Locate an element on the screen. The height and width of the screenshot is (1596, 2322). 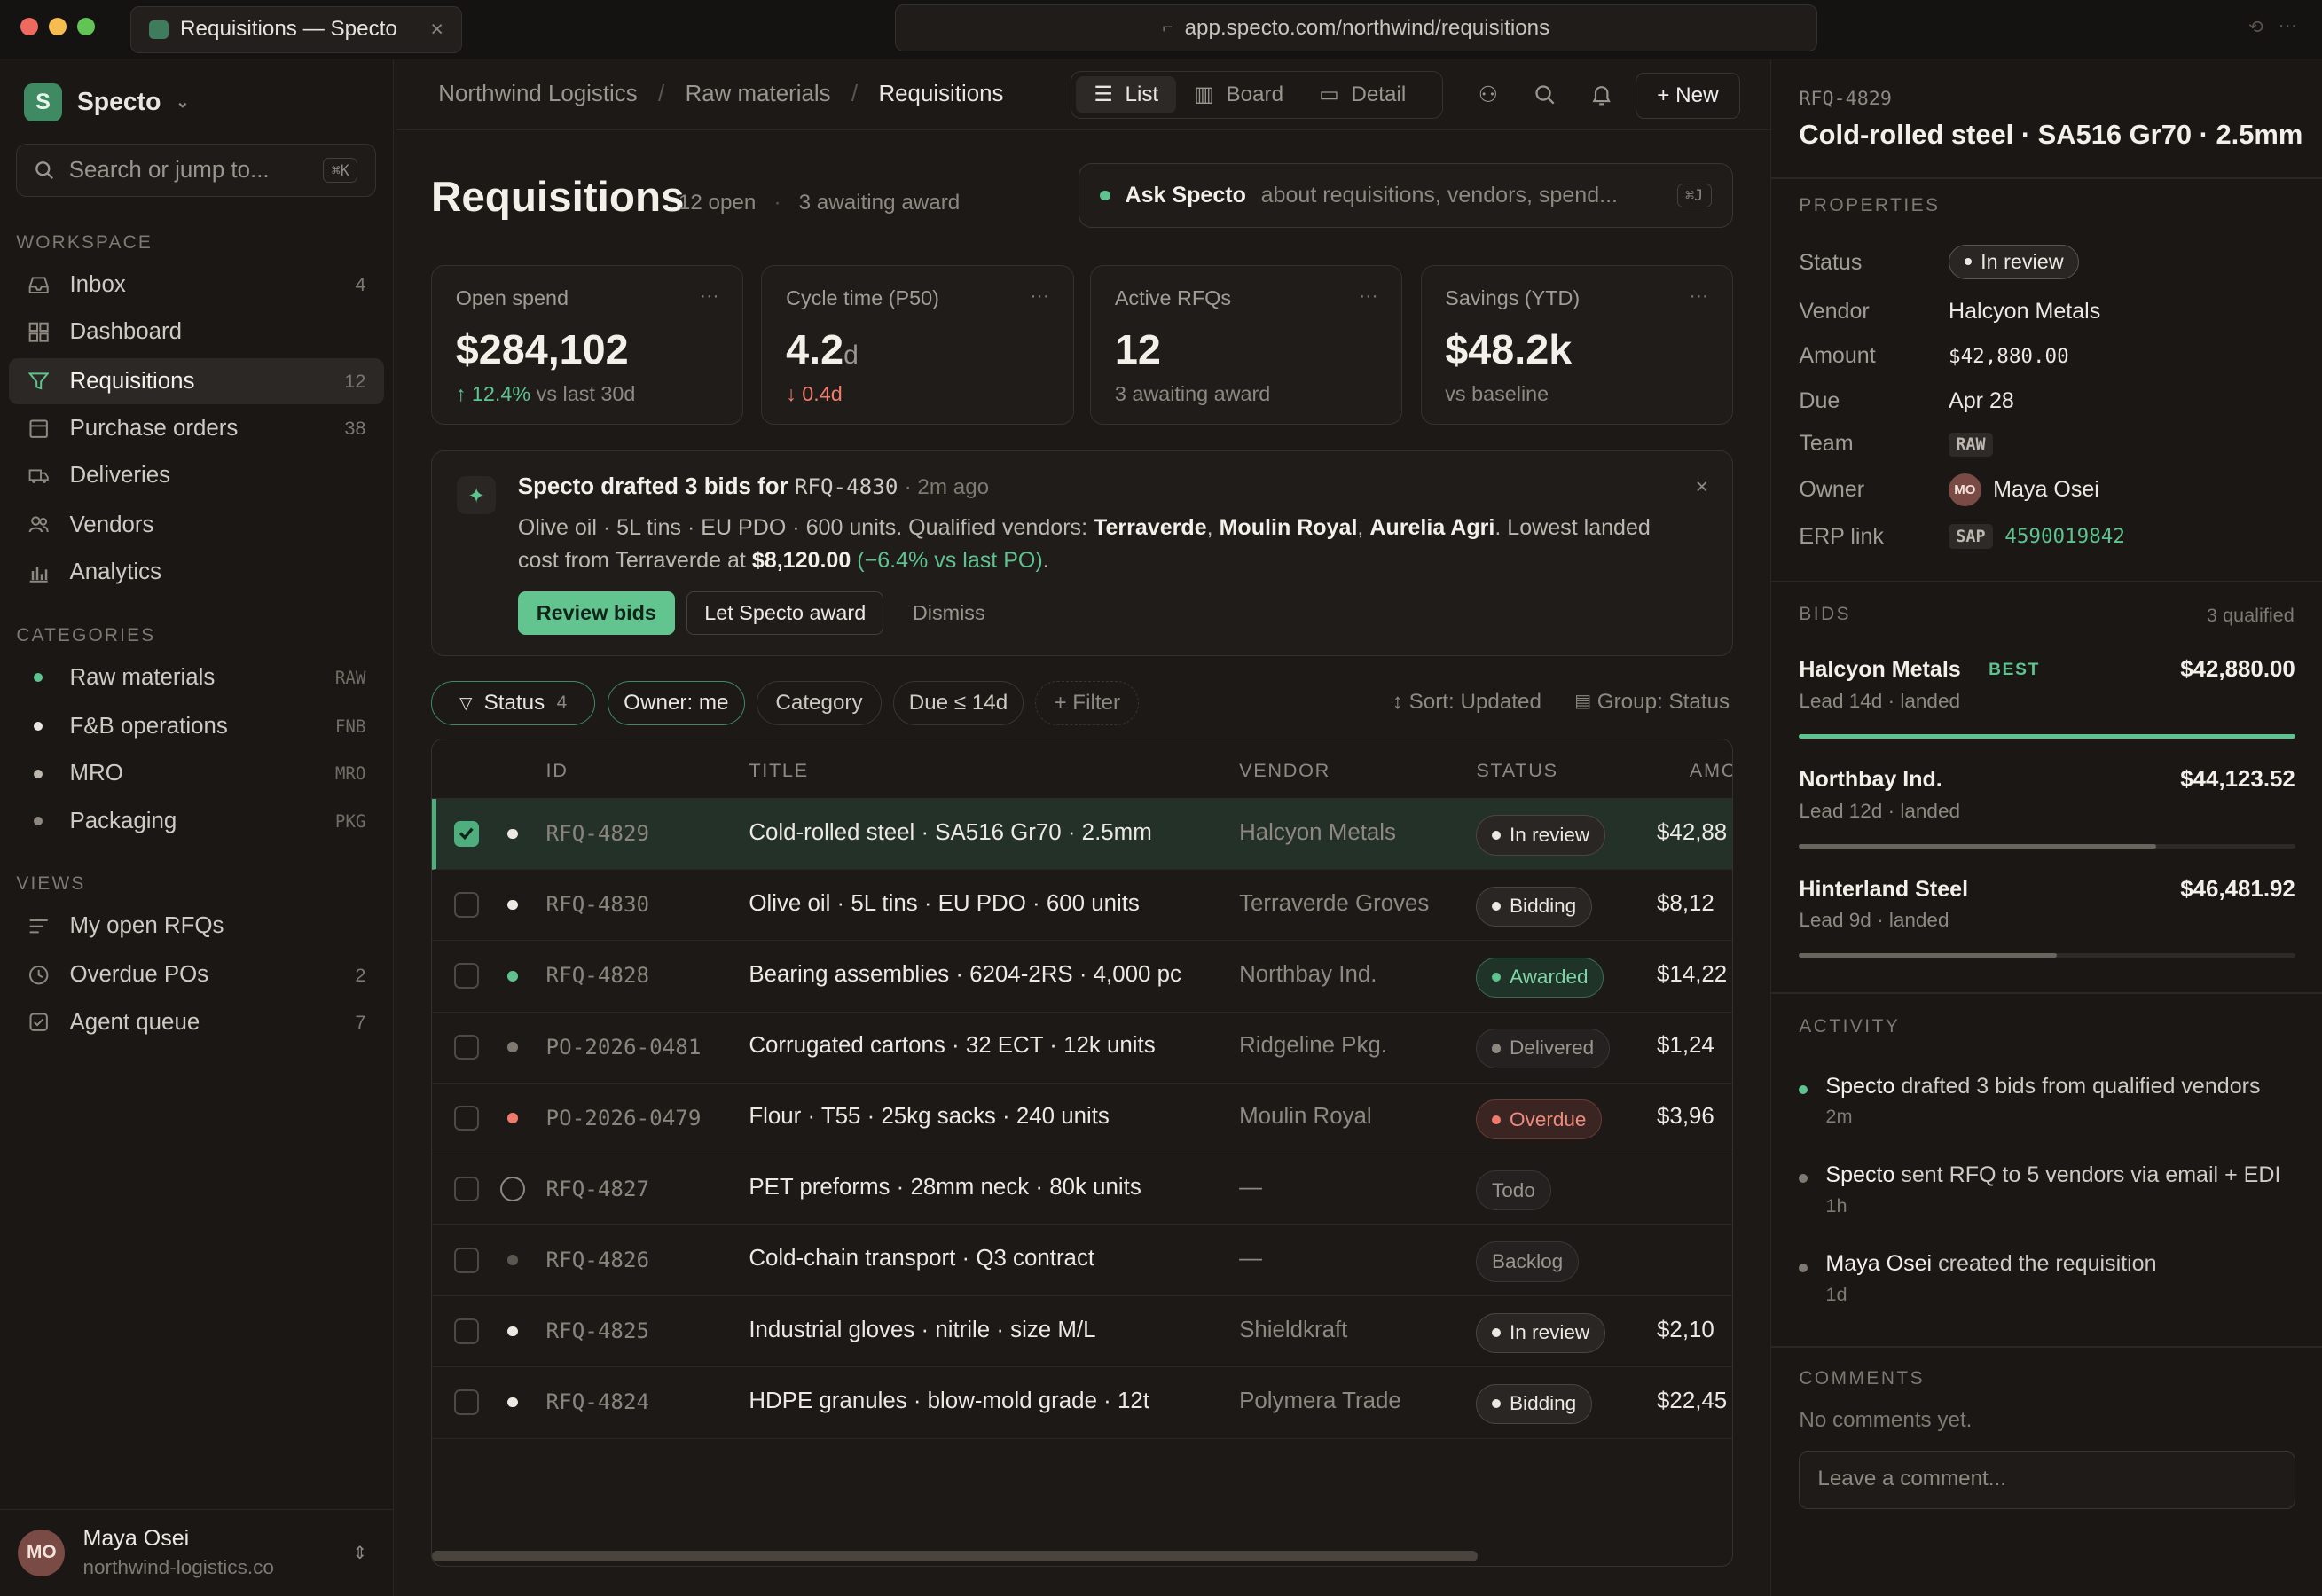
sidebar-item-purchase-orders: Purchase orders 38 is located at coordinates (197, 429).